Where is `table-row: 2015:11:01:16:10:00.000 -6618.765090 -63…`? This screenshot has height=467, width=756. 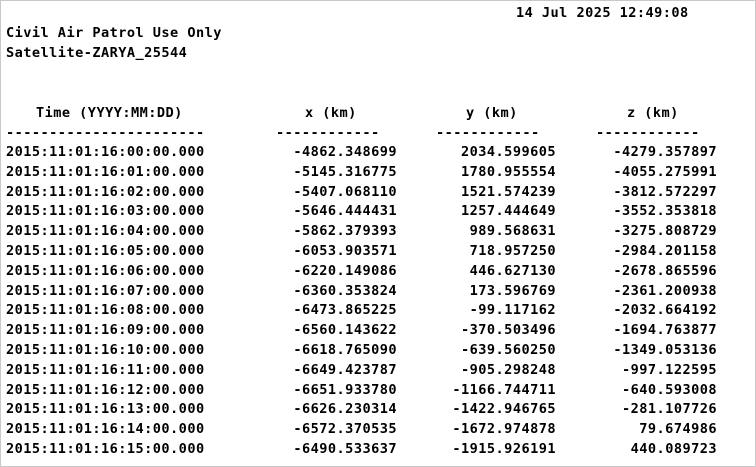 table-row: 2015:11:01:16:10:00.000 -6618.765090 -63… is located at coordinates (378, 352).